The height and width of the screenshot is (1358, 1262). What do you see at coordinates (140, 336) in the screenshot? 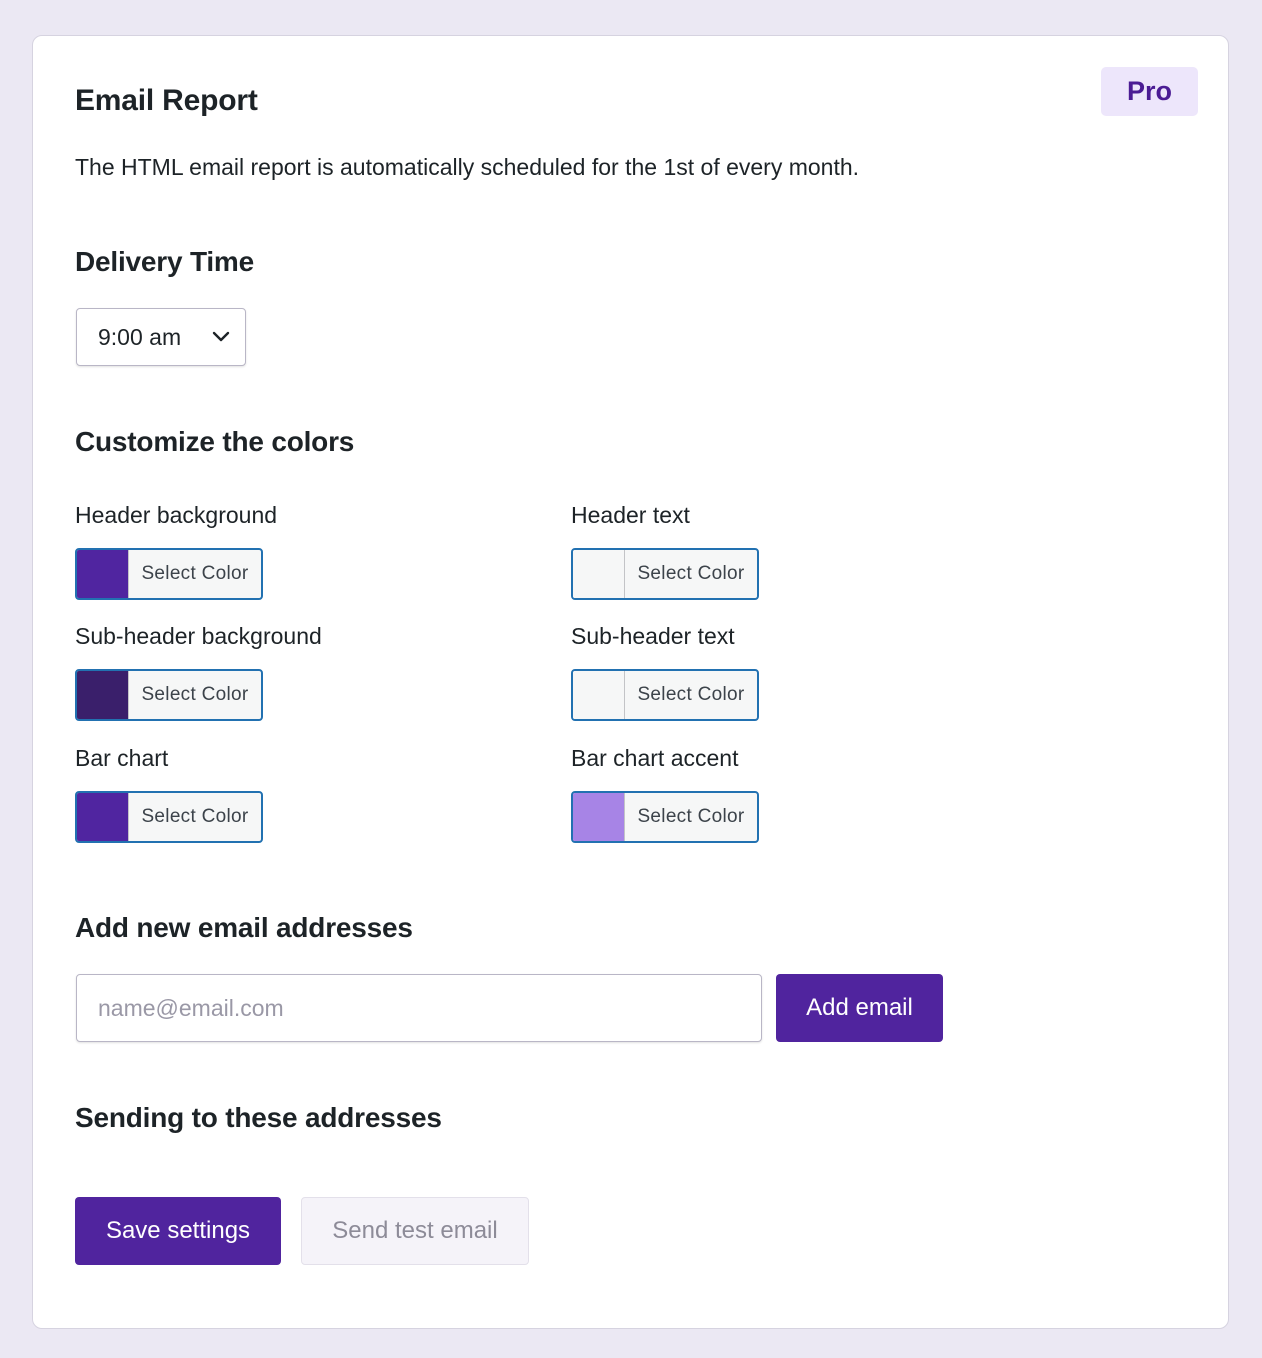
I see `delivery-time-value: 9:00 am` at bounding box center [140, 336].